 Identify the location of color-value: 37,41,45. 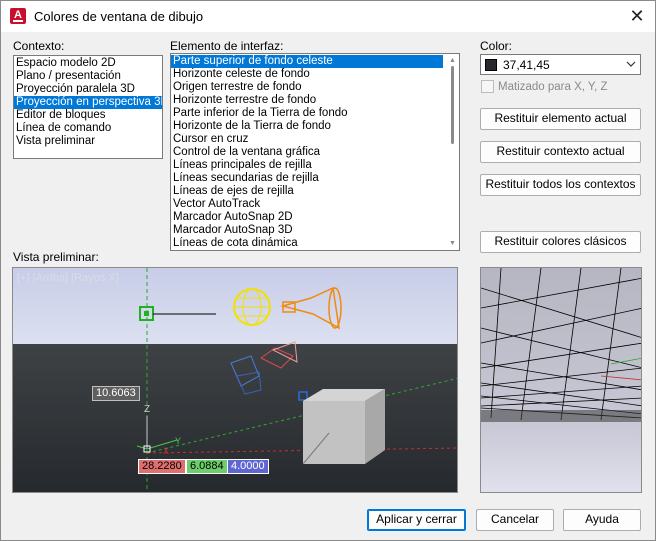
(526, 65).